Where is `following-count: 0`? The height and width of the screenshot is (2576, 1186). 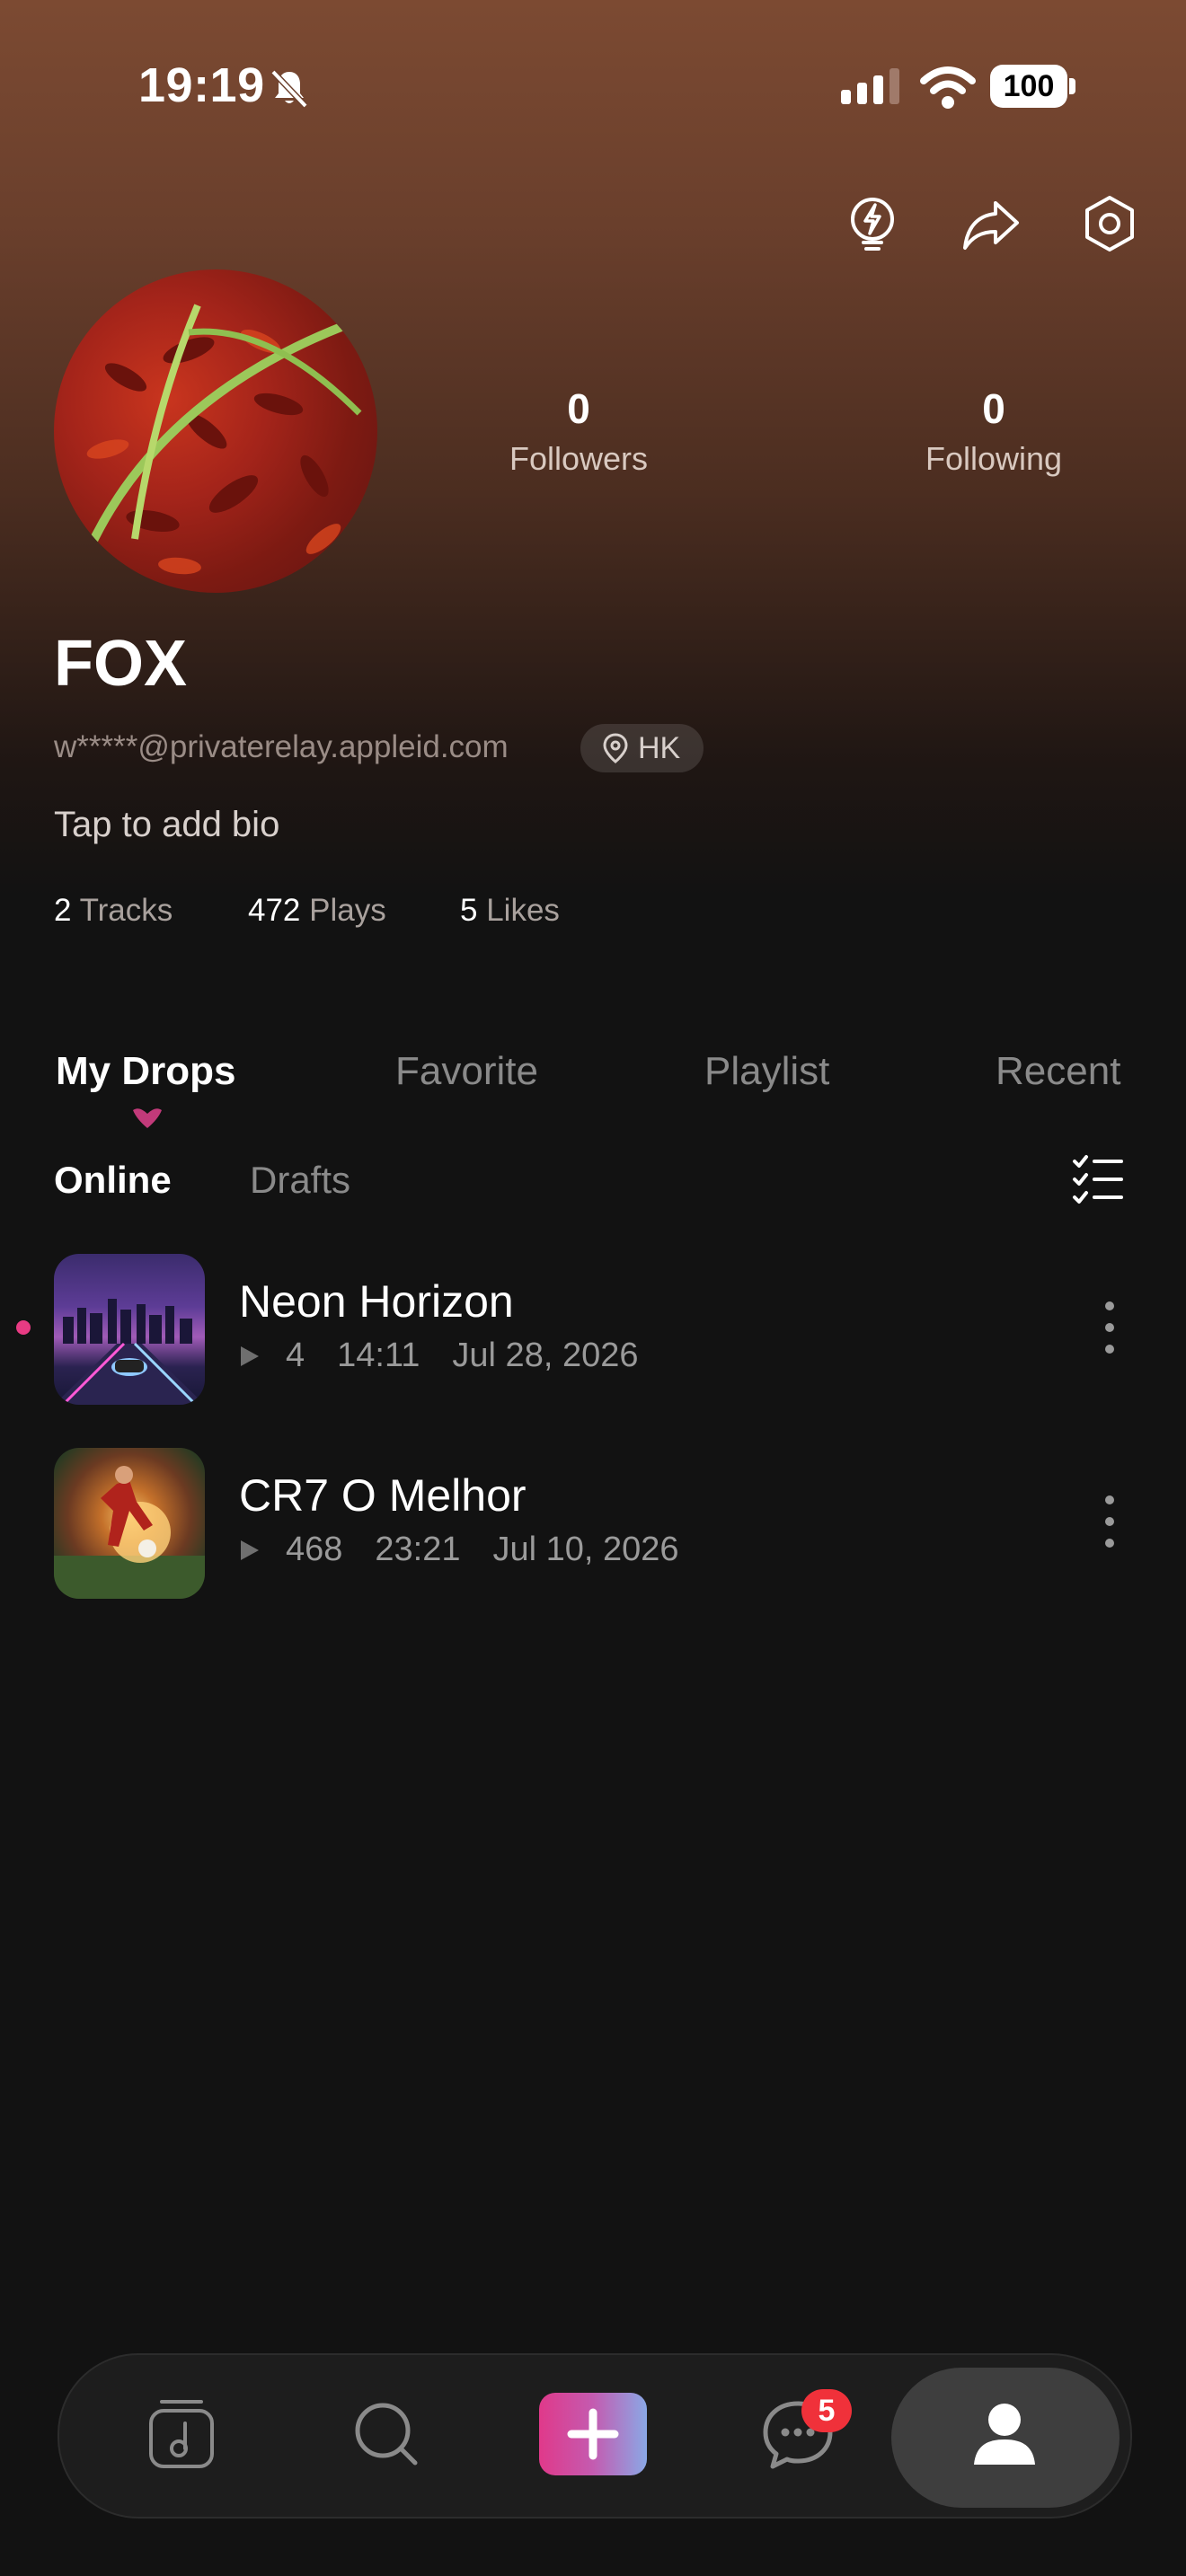
following-count: 0 is located at coordinates (994, 408).